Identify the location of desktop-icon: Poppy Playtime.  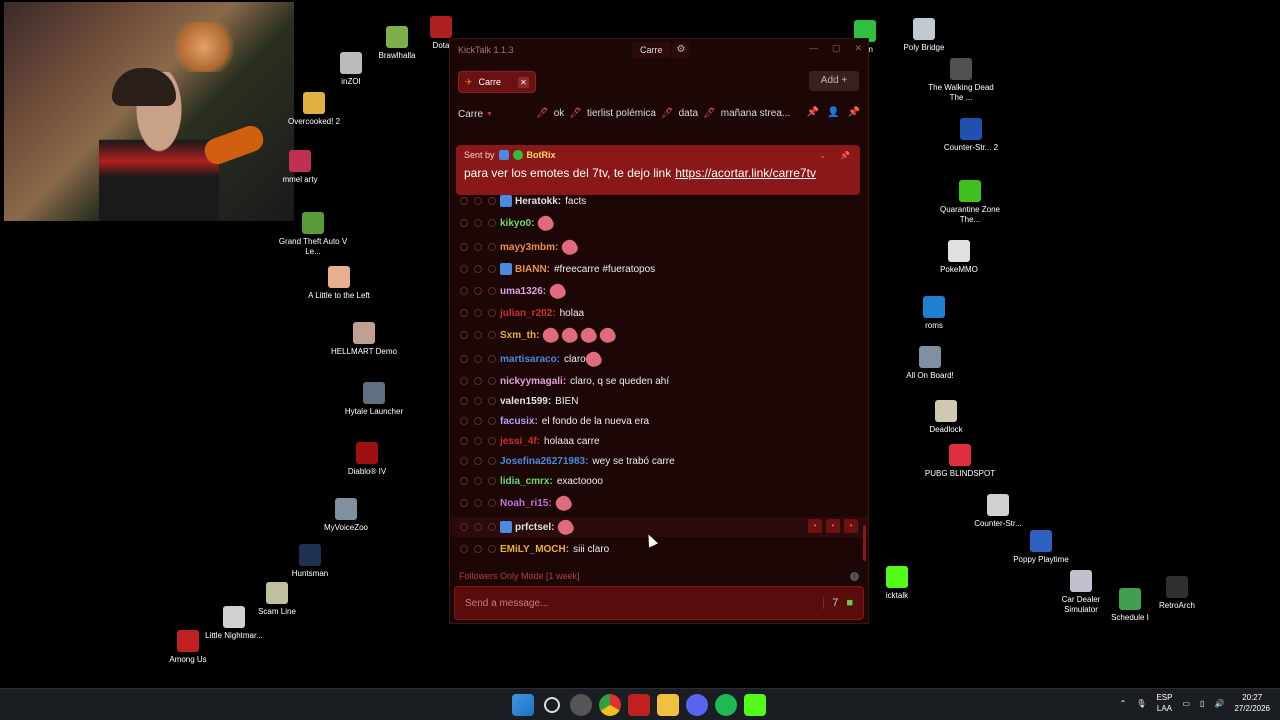
(1041, 547).